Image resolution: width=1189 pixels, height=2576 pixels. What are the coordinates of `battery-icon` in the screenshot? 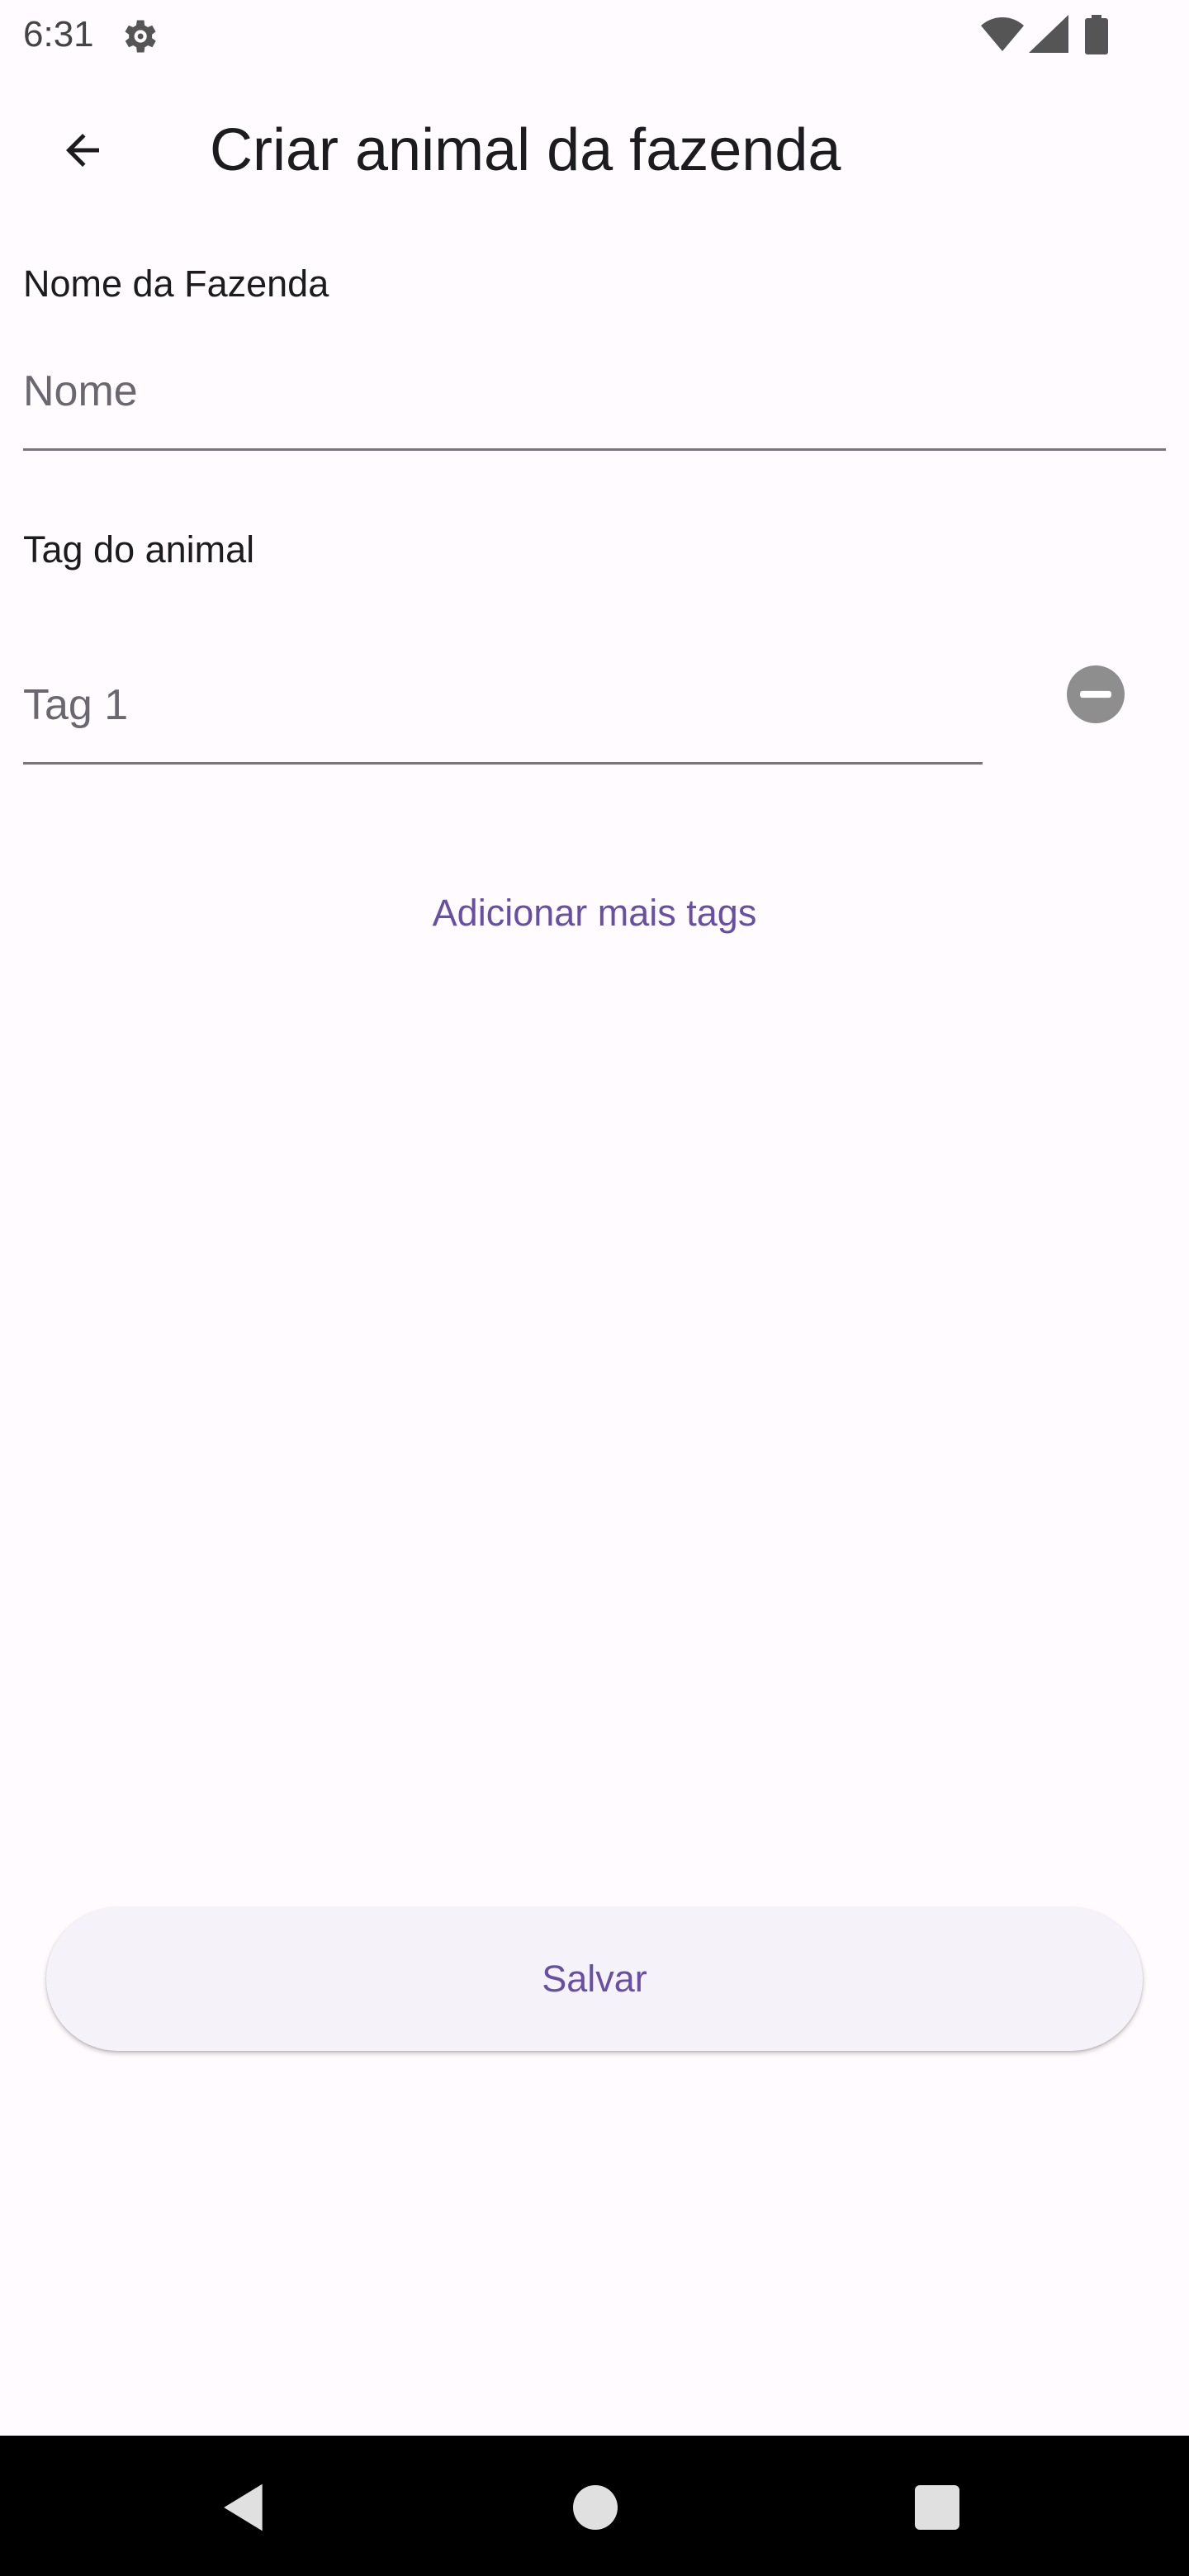 It's located at (1096, 34).